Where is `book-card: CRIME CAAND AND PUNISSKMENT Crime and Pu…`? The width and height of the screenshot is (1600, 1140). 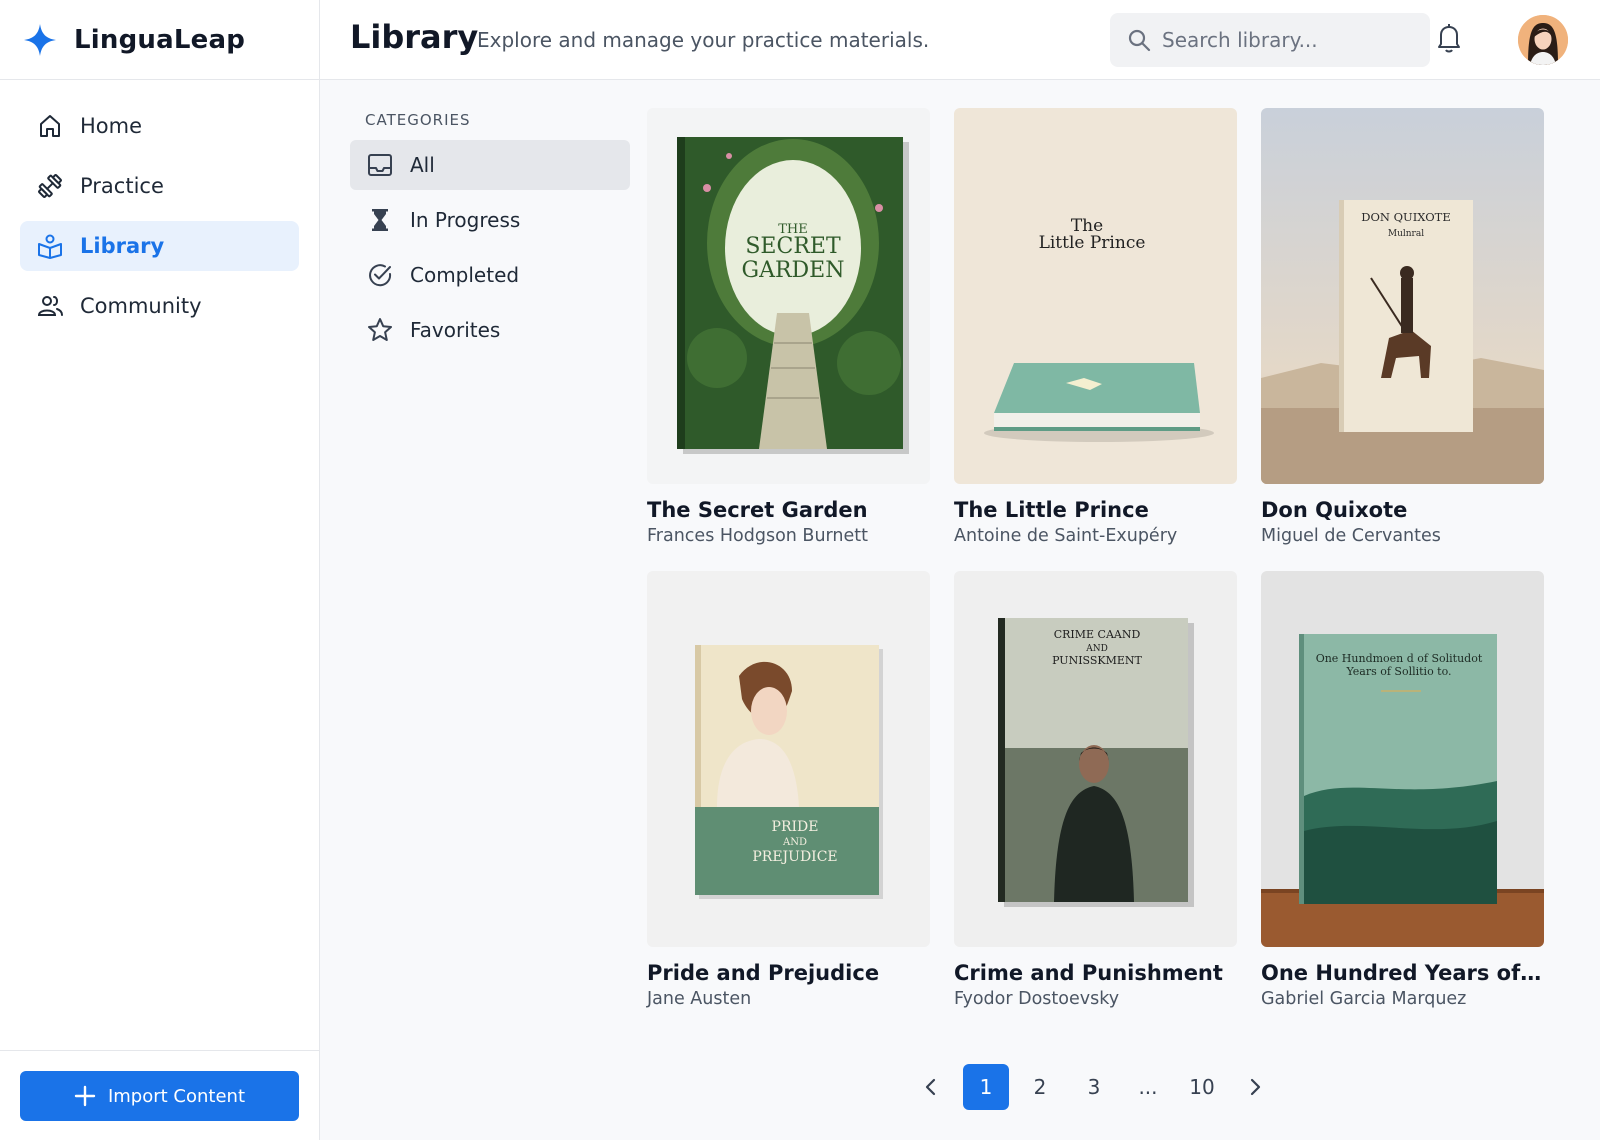 book-card: CRIME CAAND AND PUNISSKMENT Crime and Pu… is located at coordinates (1095, 790).